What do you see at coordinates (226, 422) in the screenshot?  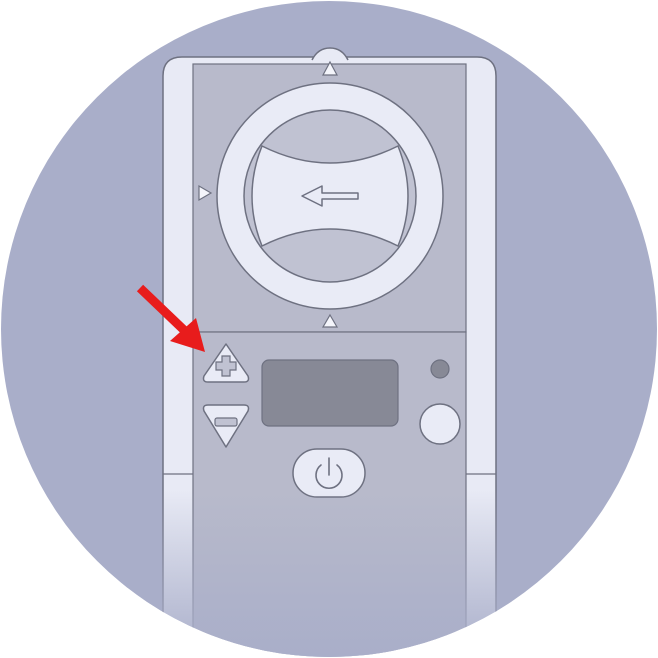 I see `minus-icon` at bounding box center [226, 422].